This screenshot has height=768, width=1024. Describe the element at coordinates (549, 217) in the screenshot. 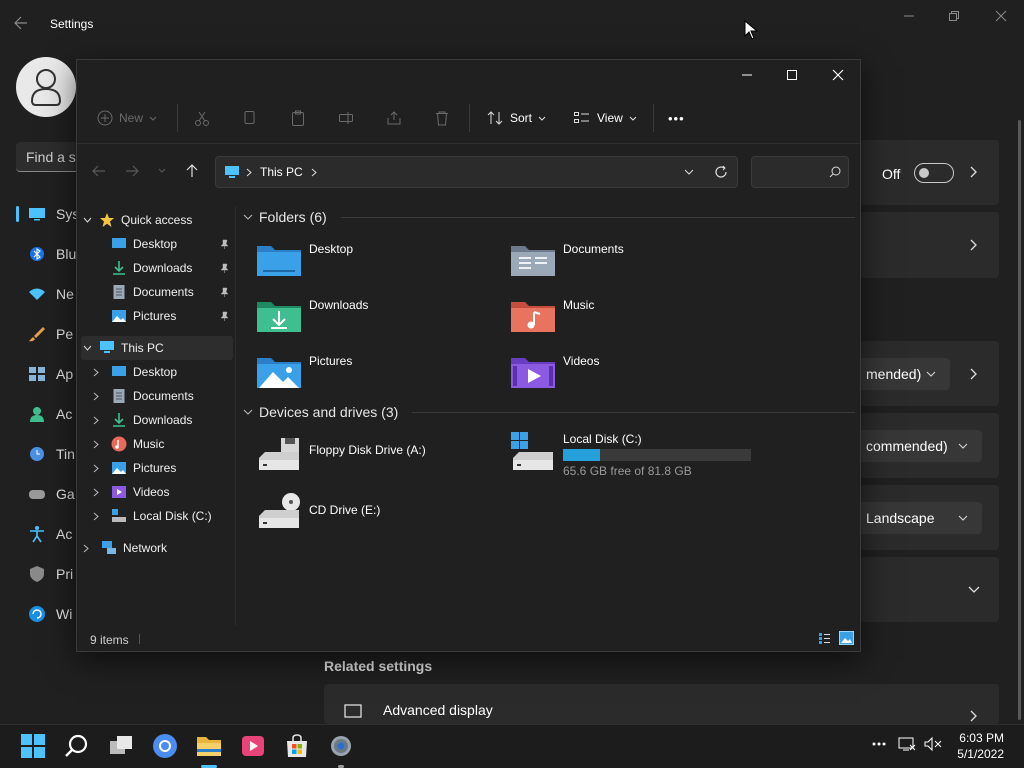

I see `folders-group-header: Folders (6)` at that location.